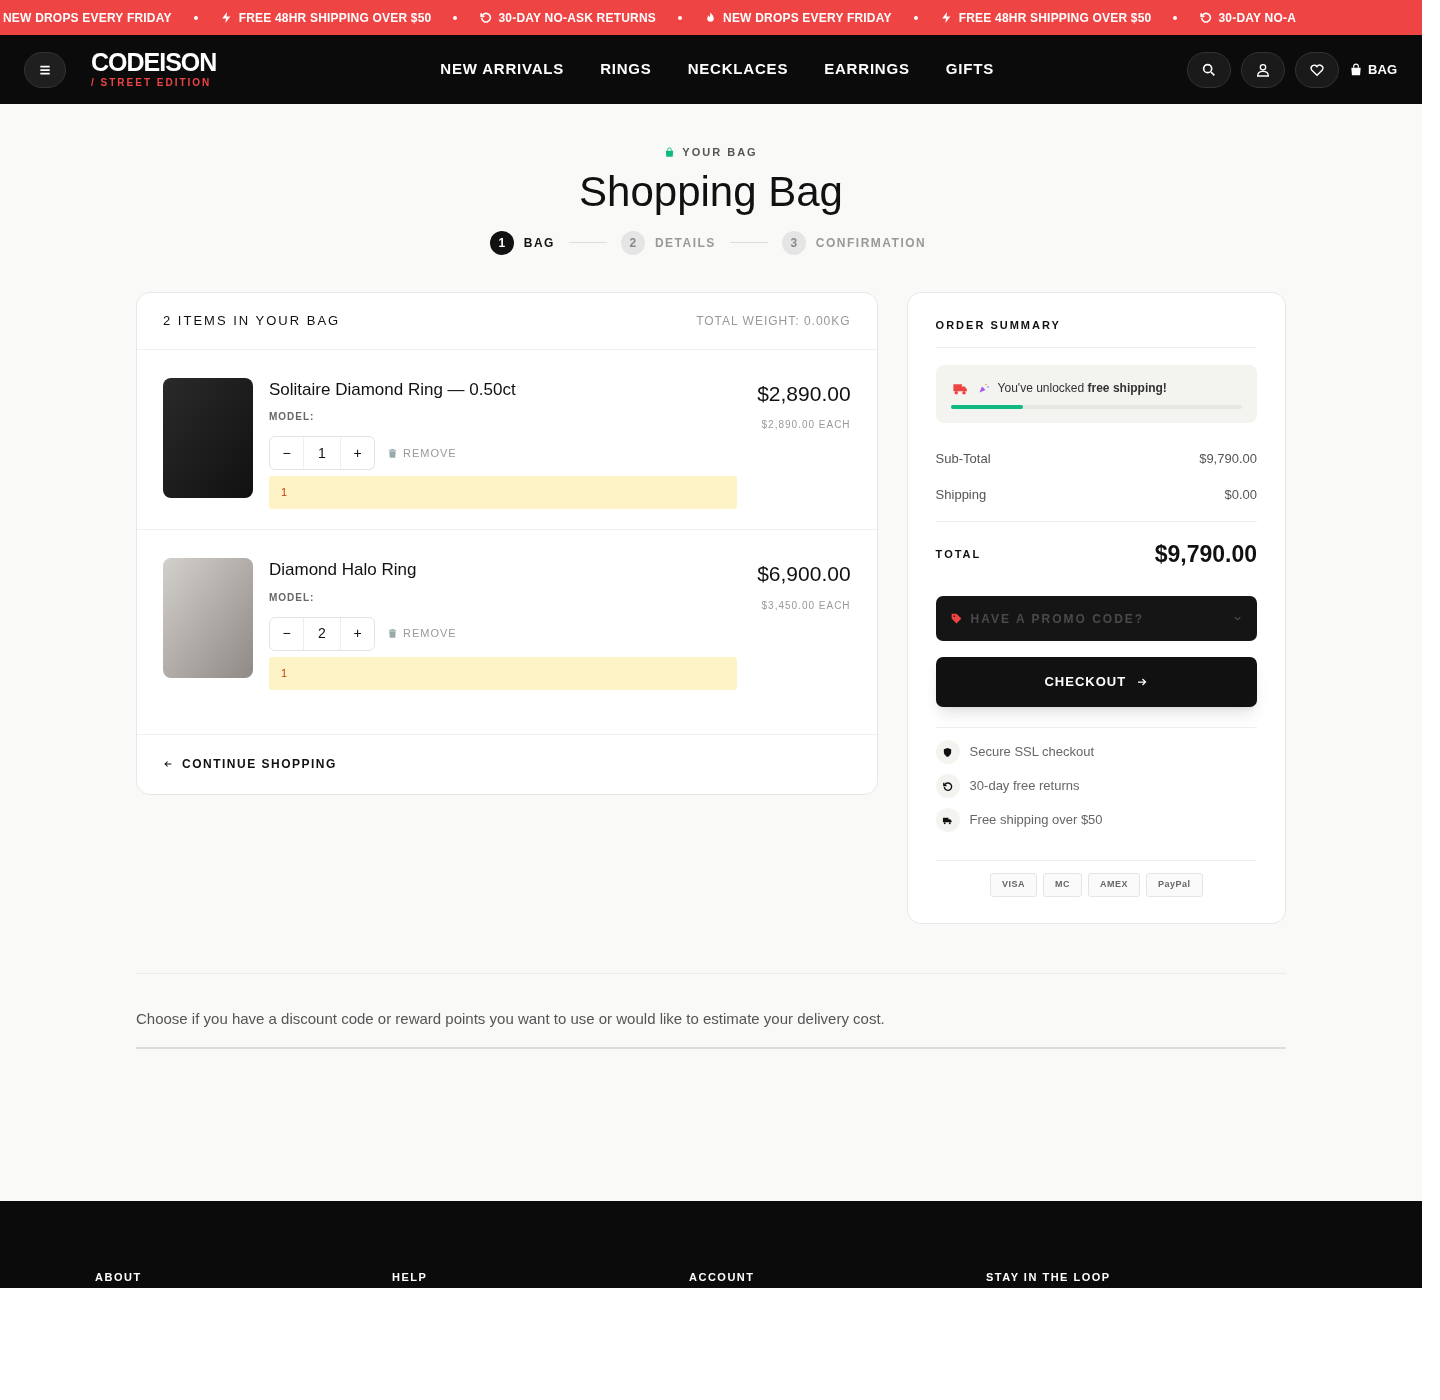 The width and height of the screenshot is (1440, 1400). Describe the element at coordinates (1049, 1277) in the screenshot. I see `footer-heading: STAY IN THE LOOP` at that location.